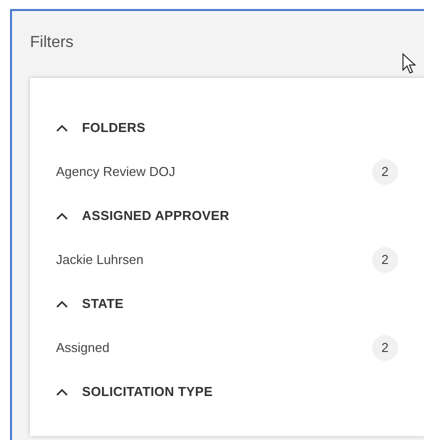 This screenshot has height=440, width=424. What do you see at coordinates (116, 172) in the screenshot?
I see `filter-label: Agency Review DOJ` at bounding box center [116, 172].